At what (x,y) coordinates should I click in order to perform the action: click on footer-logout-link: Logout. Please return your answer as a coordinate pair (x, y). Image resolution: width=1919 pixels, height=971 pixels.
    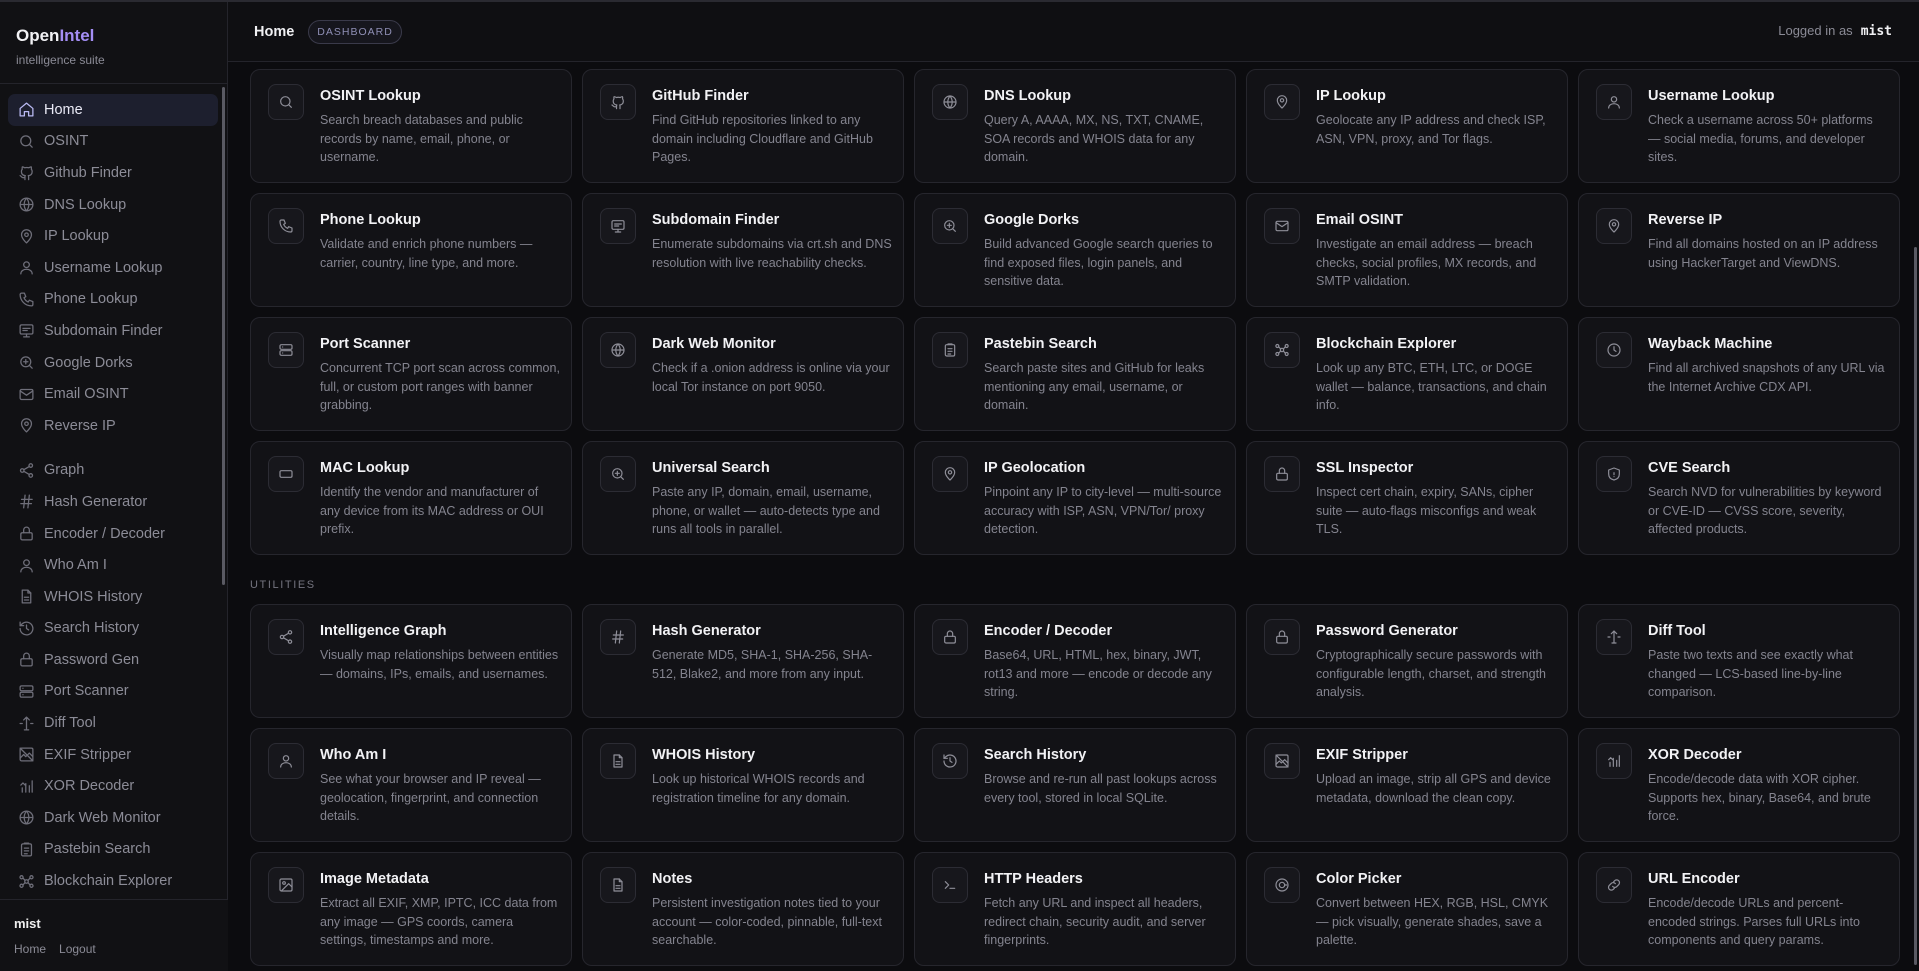
    Looking at the image, I should click on (77, 949).